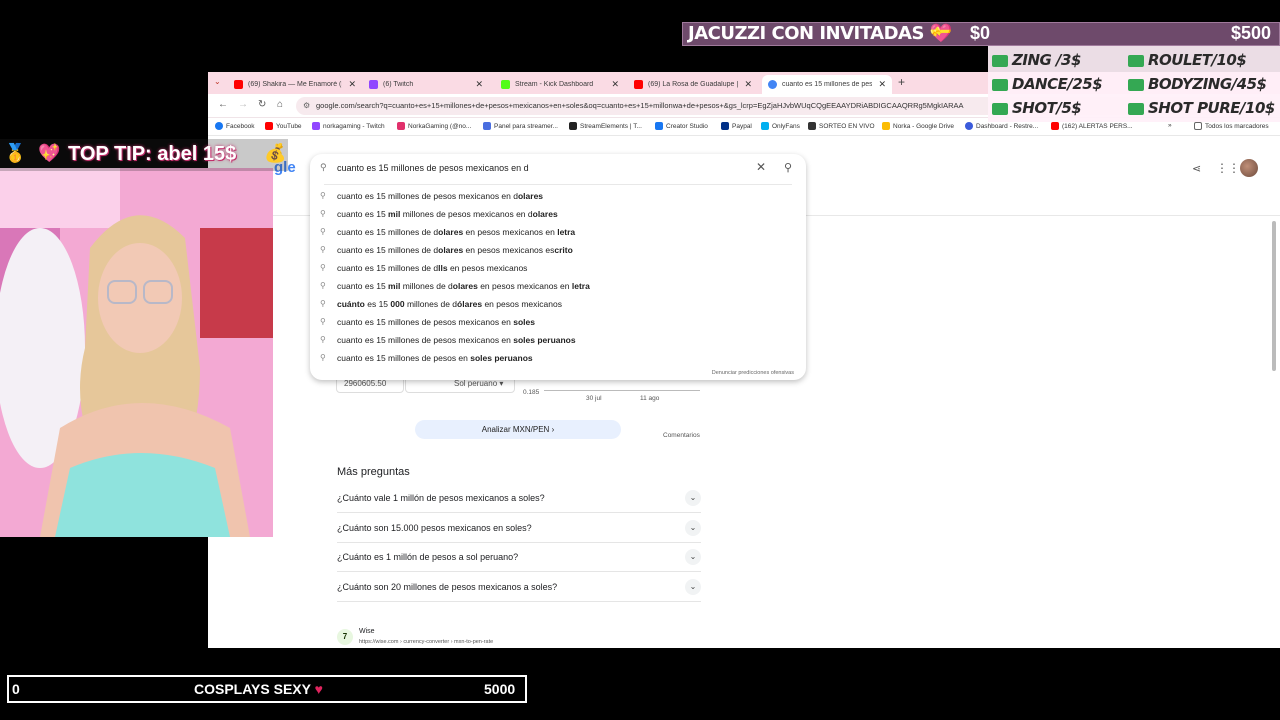 This screenshot has height=720, width=1280. What do you see at coordinates (725, 126) in the screenshot?
I see `paypal-icon` at bounding box center [725, 126].